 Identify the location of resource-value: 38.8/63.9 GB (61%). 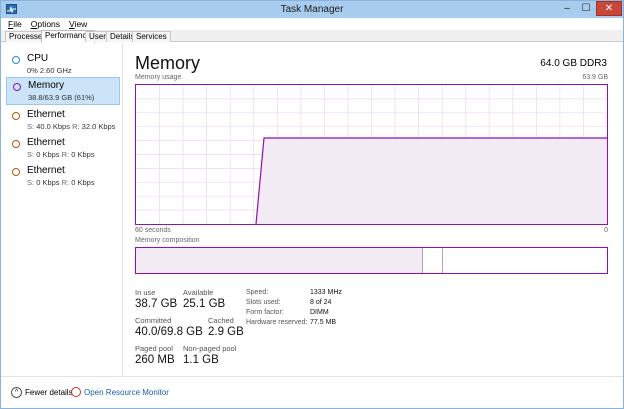
(61, 97).